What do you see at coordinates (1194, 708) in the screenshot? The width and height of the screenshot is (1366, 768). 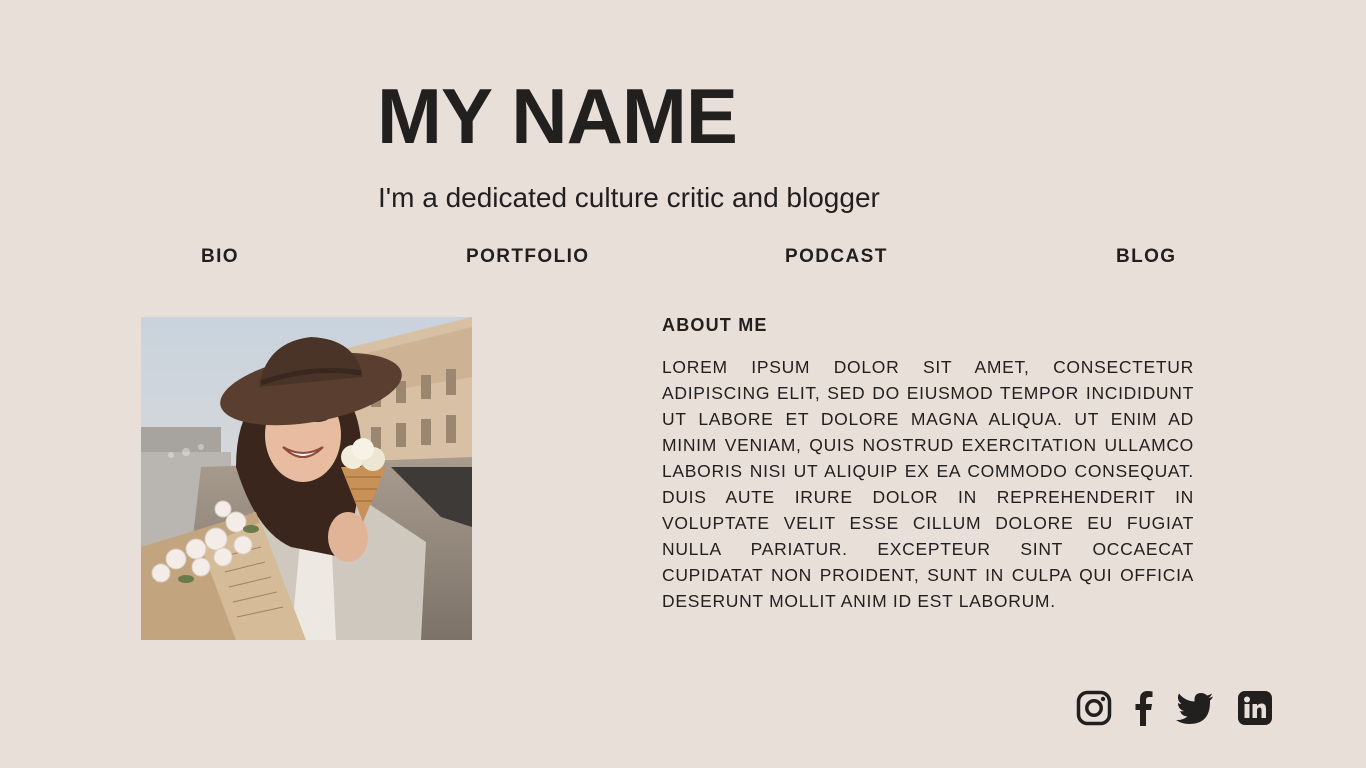 I see `twitter-icon` at bounding box center [1194, 708].